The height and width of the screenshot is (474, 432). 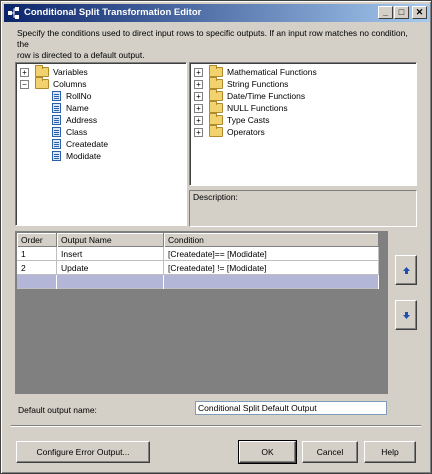 I want to click on tree-label: Address, so click(x=82, y=120).